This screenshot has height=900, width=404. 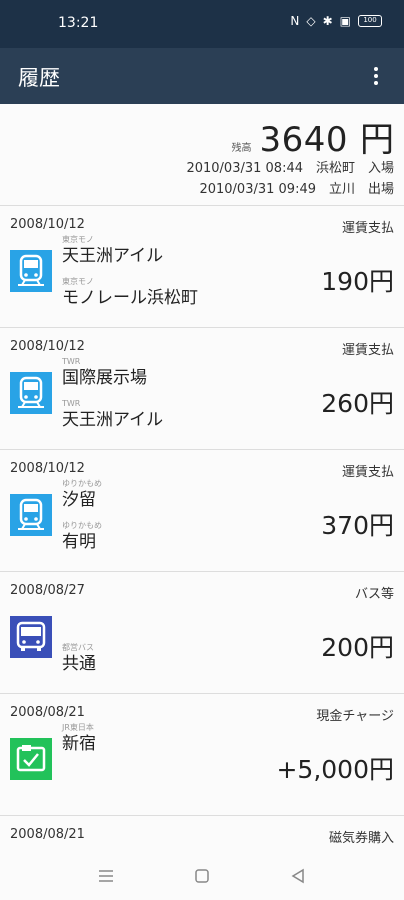 What do you see at coordinates (370, 21) in the screenshot?
I see `battery-icon: 100` at bounding box center [370, 21].